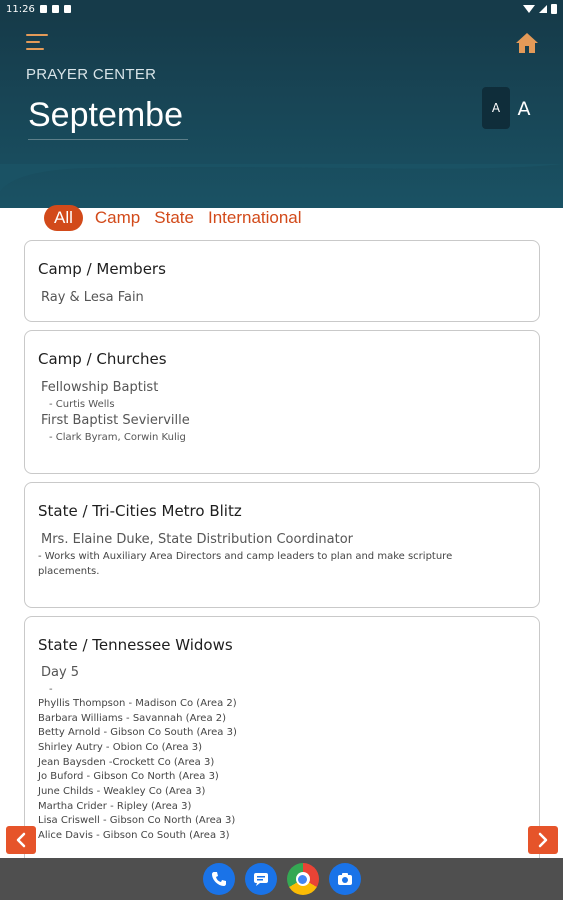 This screenshot has width=563, height=900. I want to click on messages-icon, so click(260, 879).